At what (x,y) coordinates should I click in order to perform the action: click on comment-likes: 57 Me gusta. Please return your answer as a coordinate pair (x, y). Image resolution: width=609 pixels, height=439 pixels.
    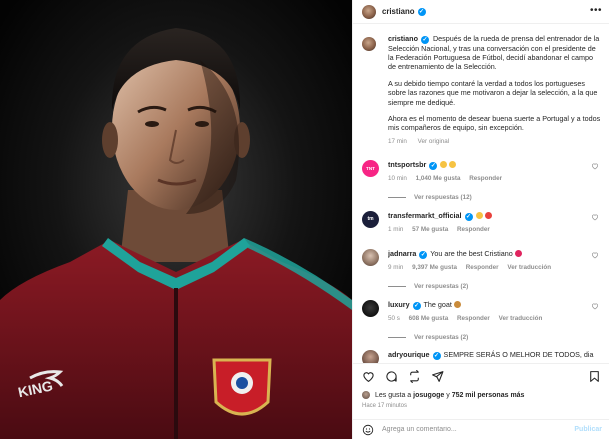
    Looking at the image, I should click on (430, 229).